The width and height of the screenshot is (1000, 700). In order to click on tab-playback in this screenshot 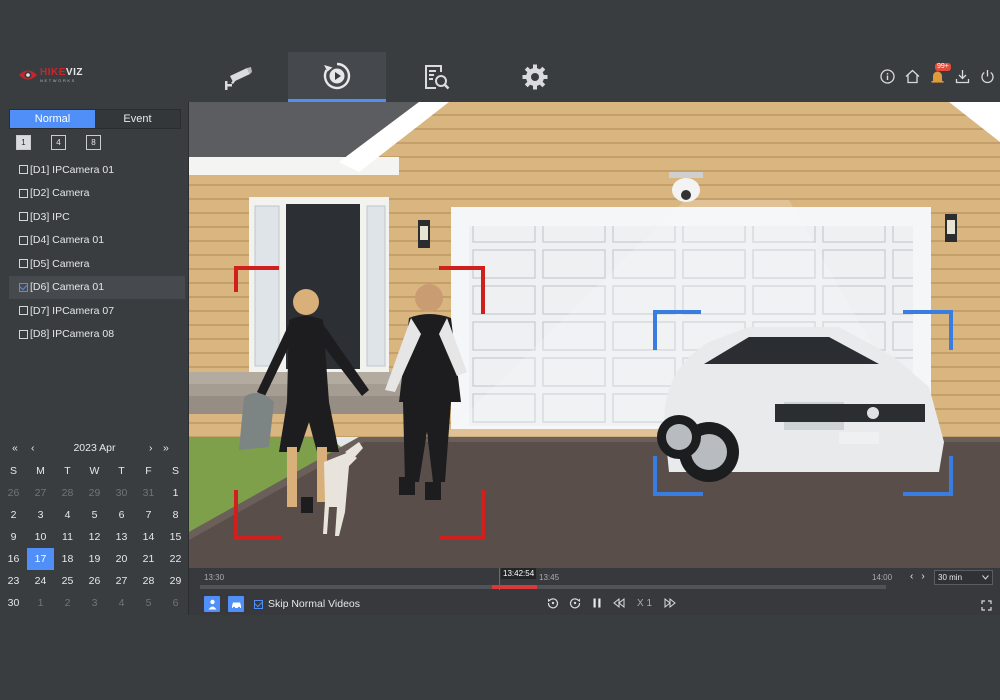, I will do `click(337, 77)`.